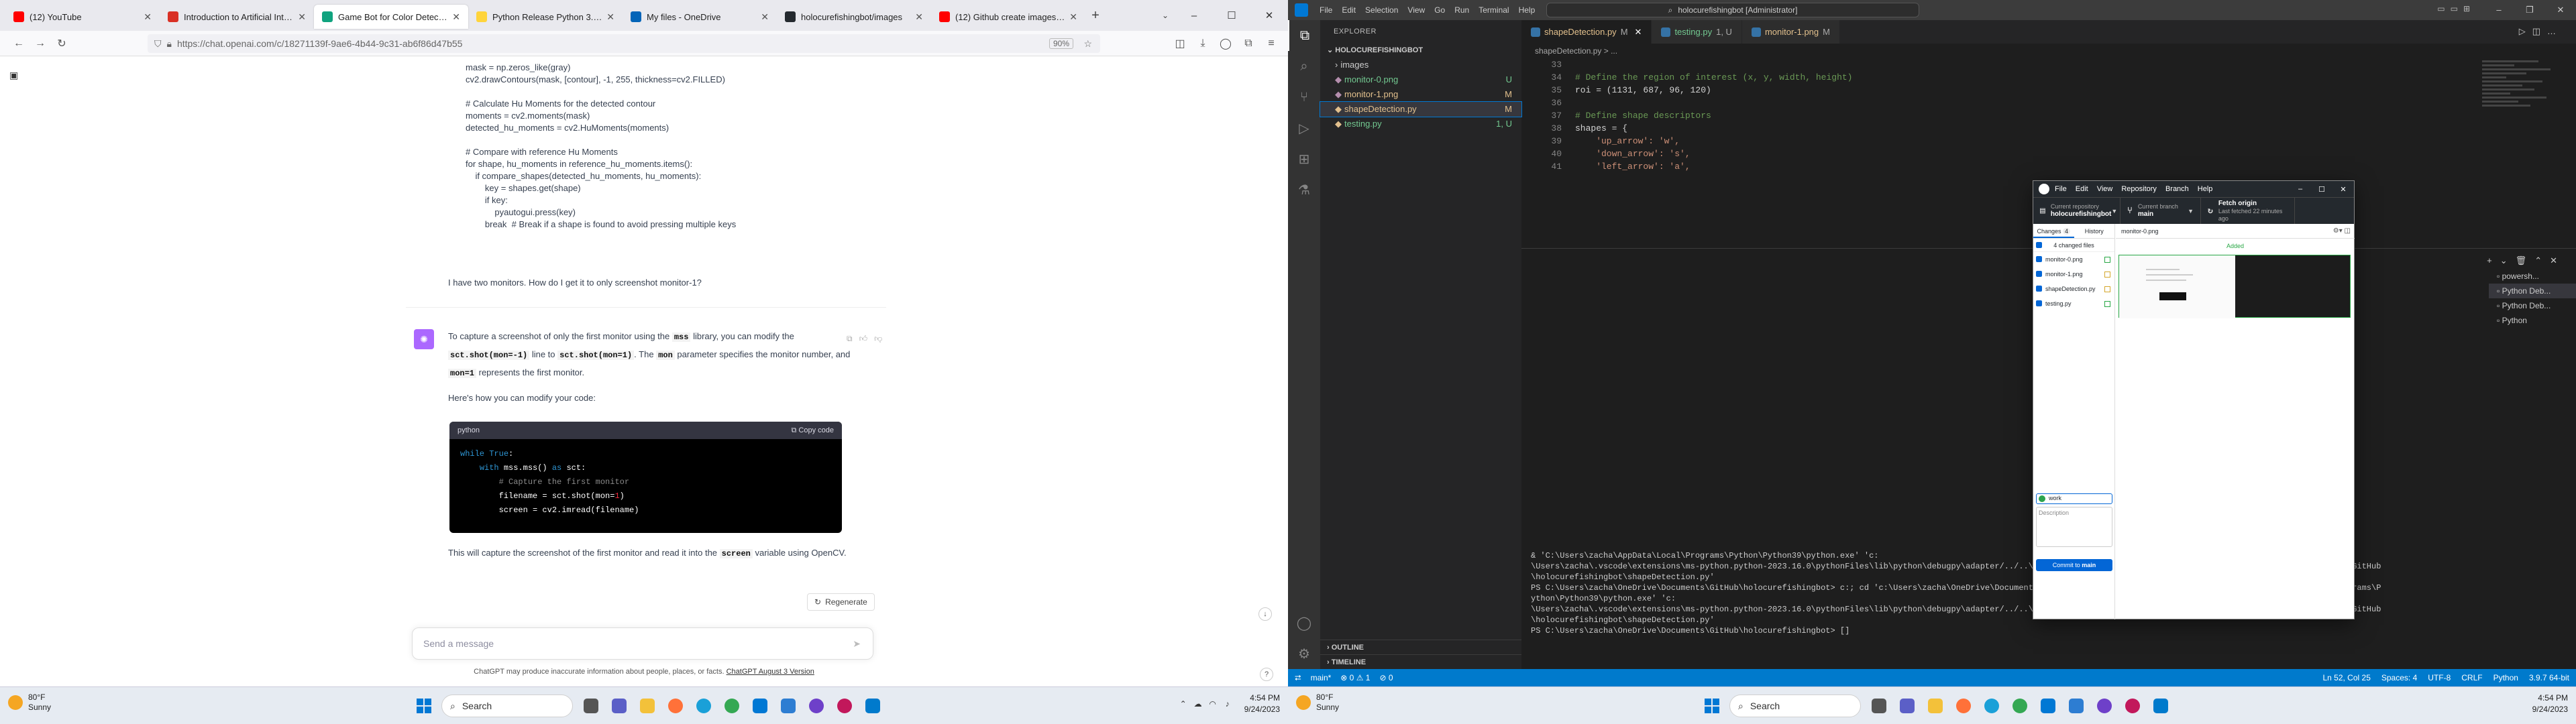 This screenshot has width=2576, height=724. What do you see at coordinates (760, 706) in the screenshot?
I see `store-icon` at bounding box center [760, 706].